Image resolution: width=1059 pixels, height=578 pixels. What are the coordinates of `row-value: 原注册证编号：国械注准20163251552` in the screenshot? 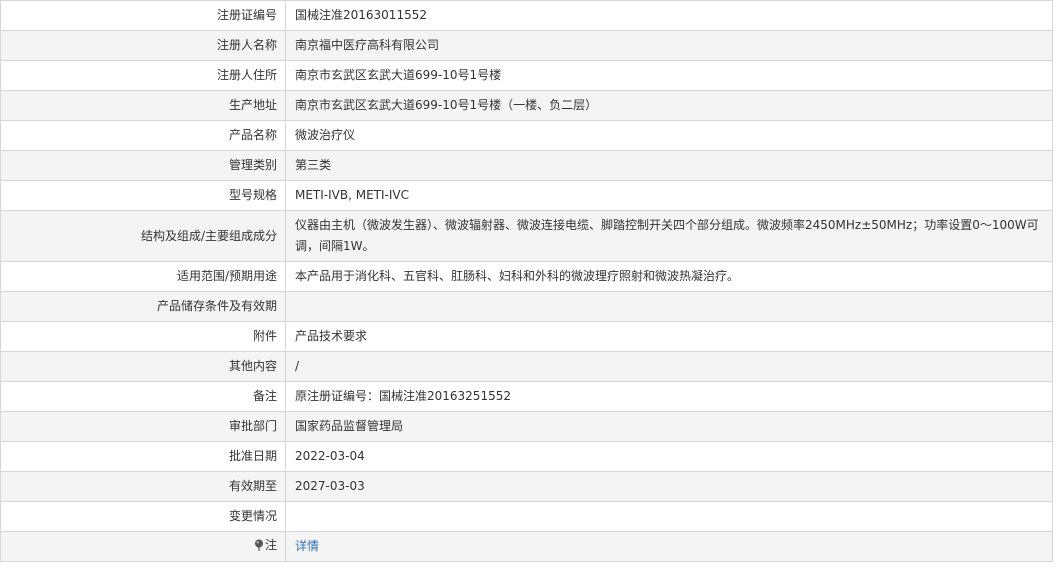 It's located at (669, 396).